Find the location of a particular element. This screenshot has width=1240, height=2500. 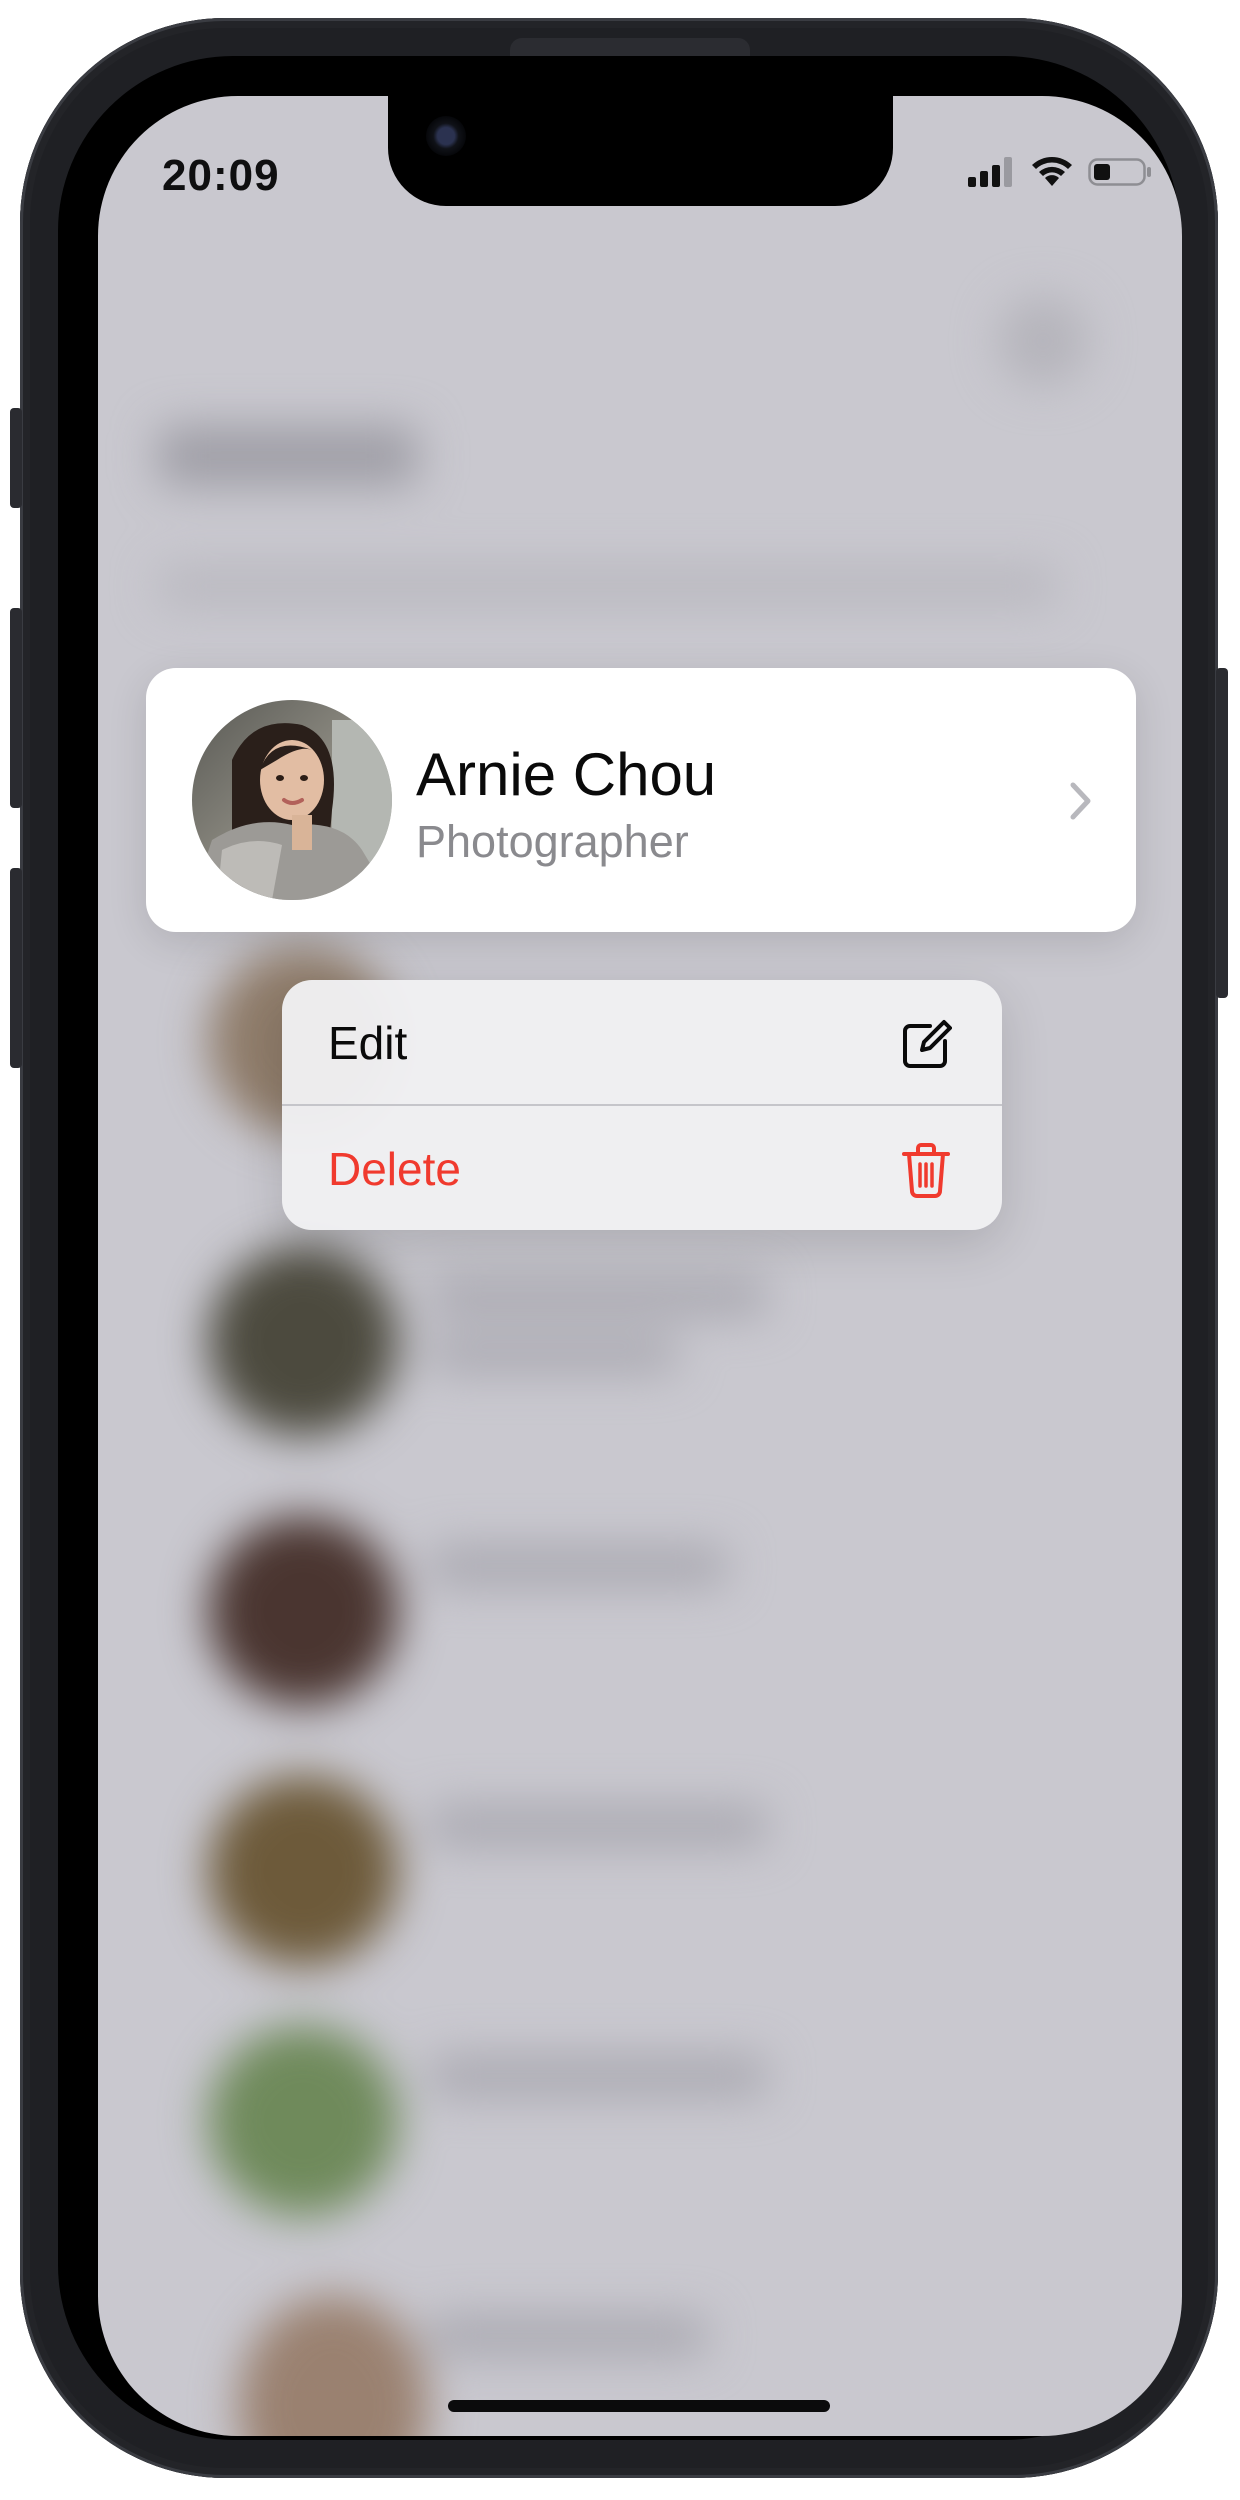

chevron-right-icon is located at coordinates (1080, 801).